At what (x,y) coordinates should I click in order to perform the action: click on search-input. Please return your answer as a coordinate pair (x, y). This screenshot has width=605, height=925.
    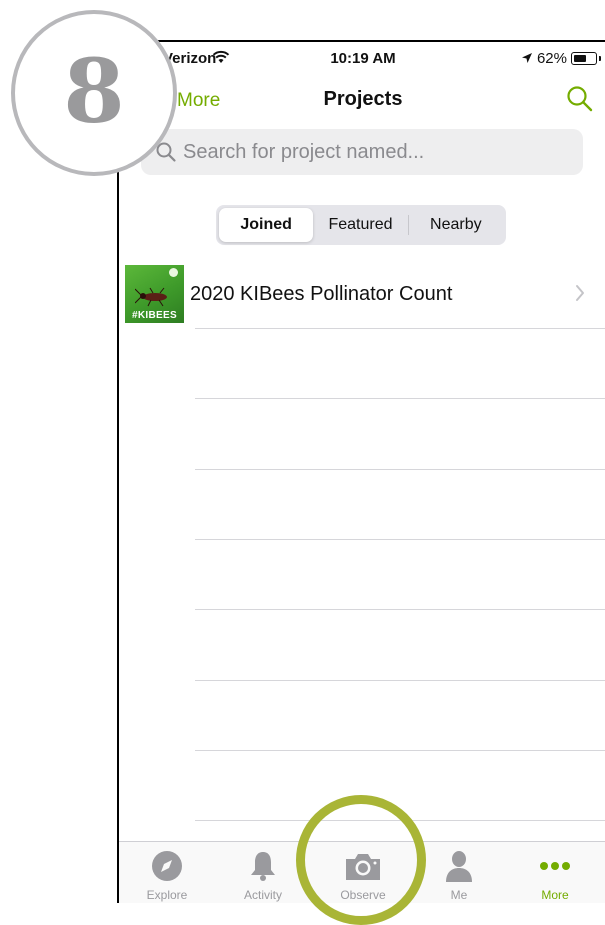
    Looking at the image, I should click on (373, 152).